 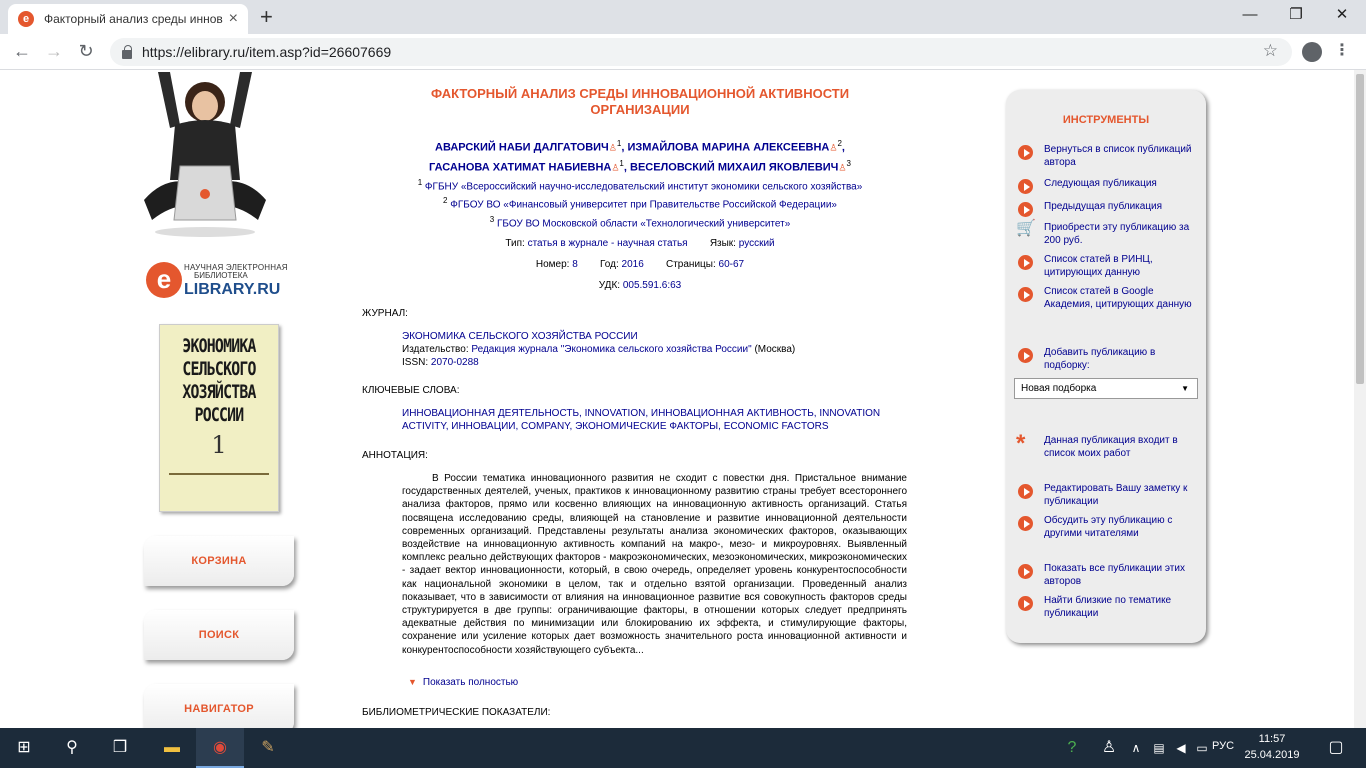 I want to click on browser-tab: e Факторный анализ среды инноваци ×, so click(x=128, y=19).